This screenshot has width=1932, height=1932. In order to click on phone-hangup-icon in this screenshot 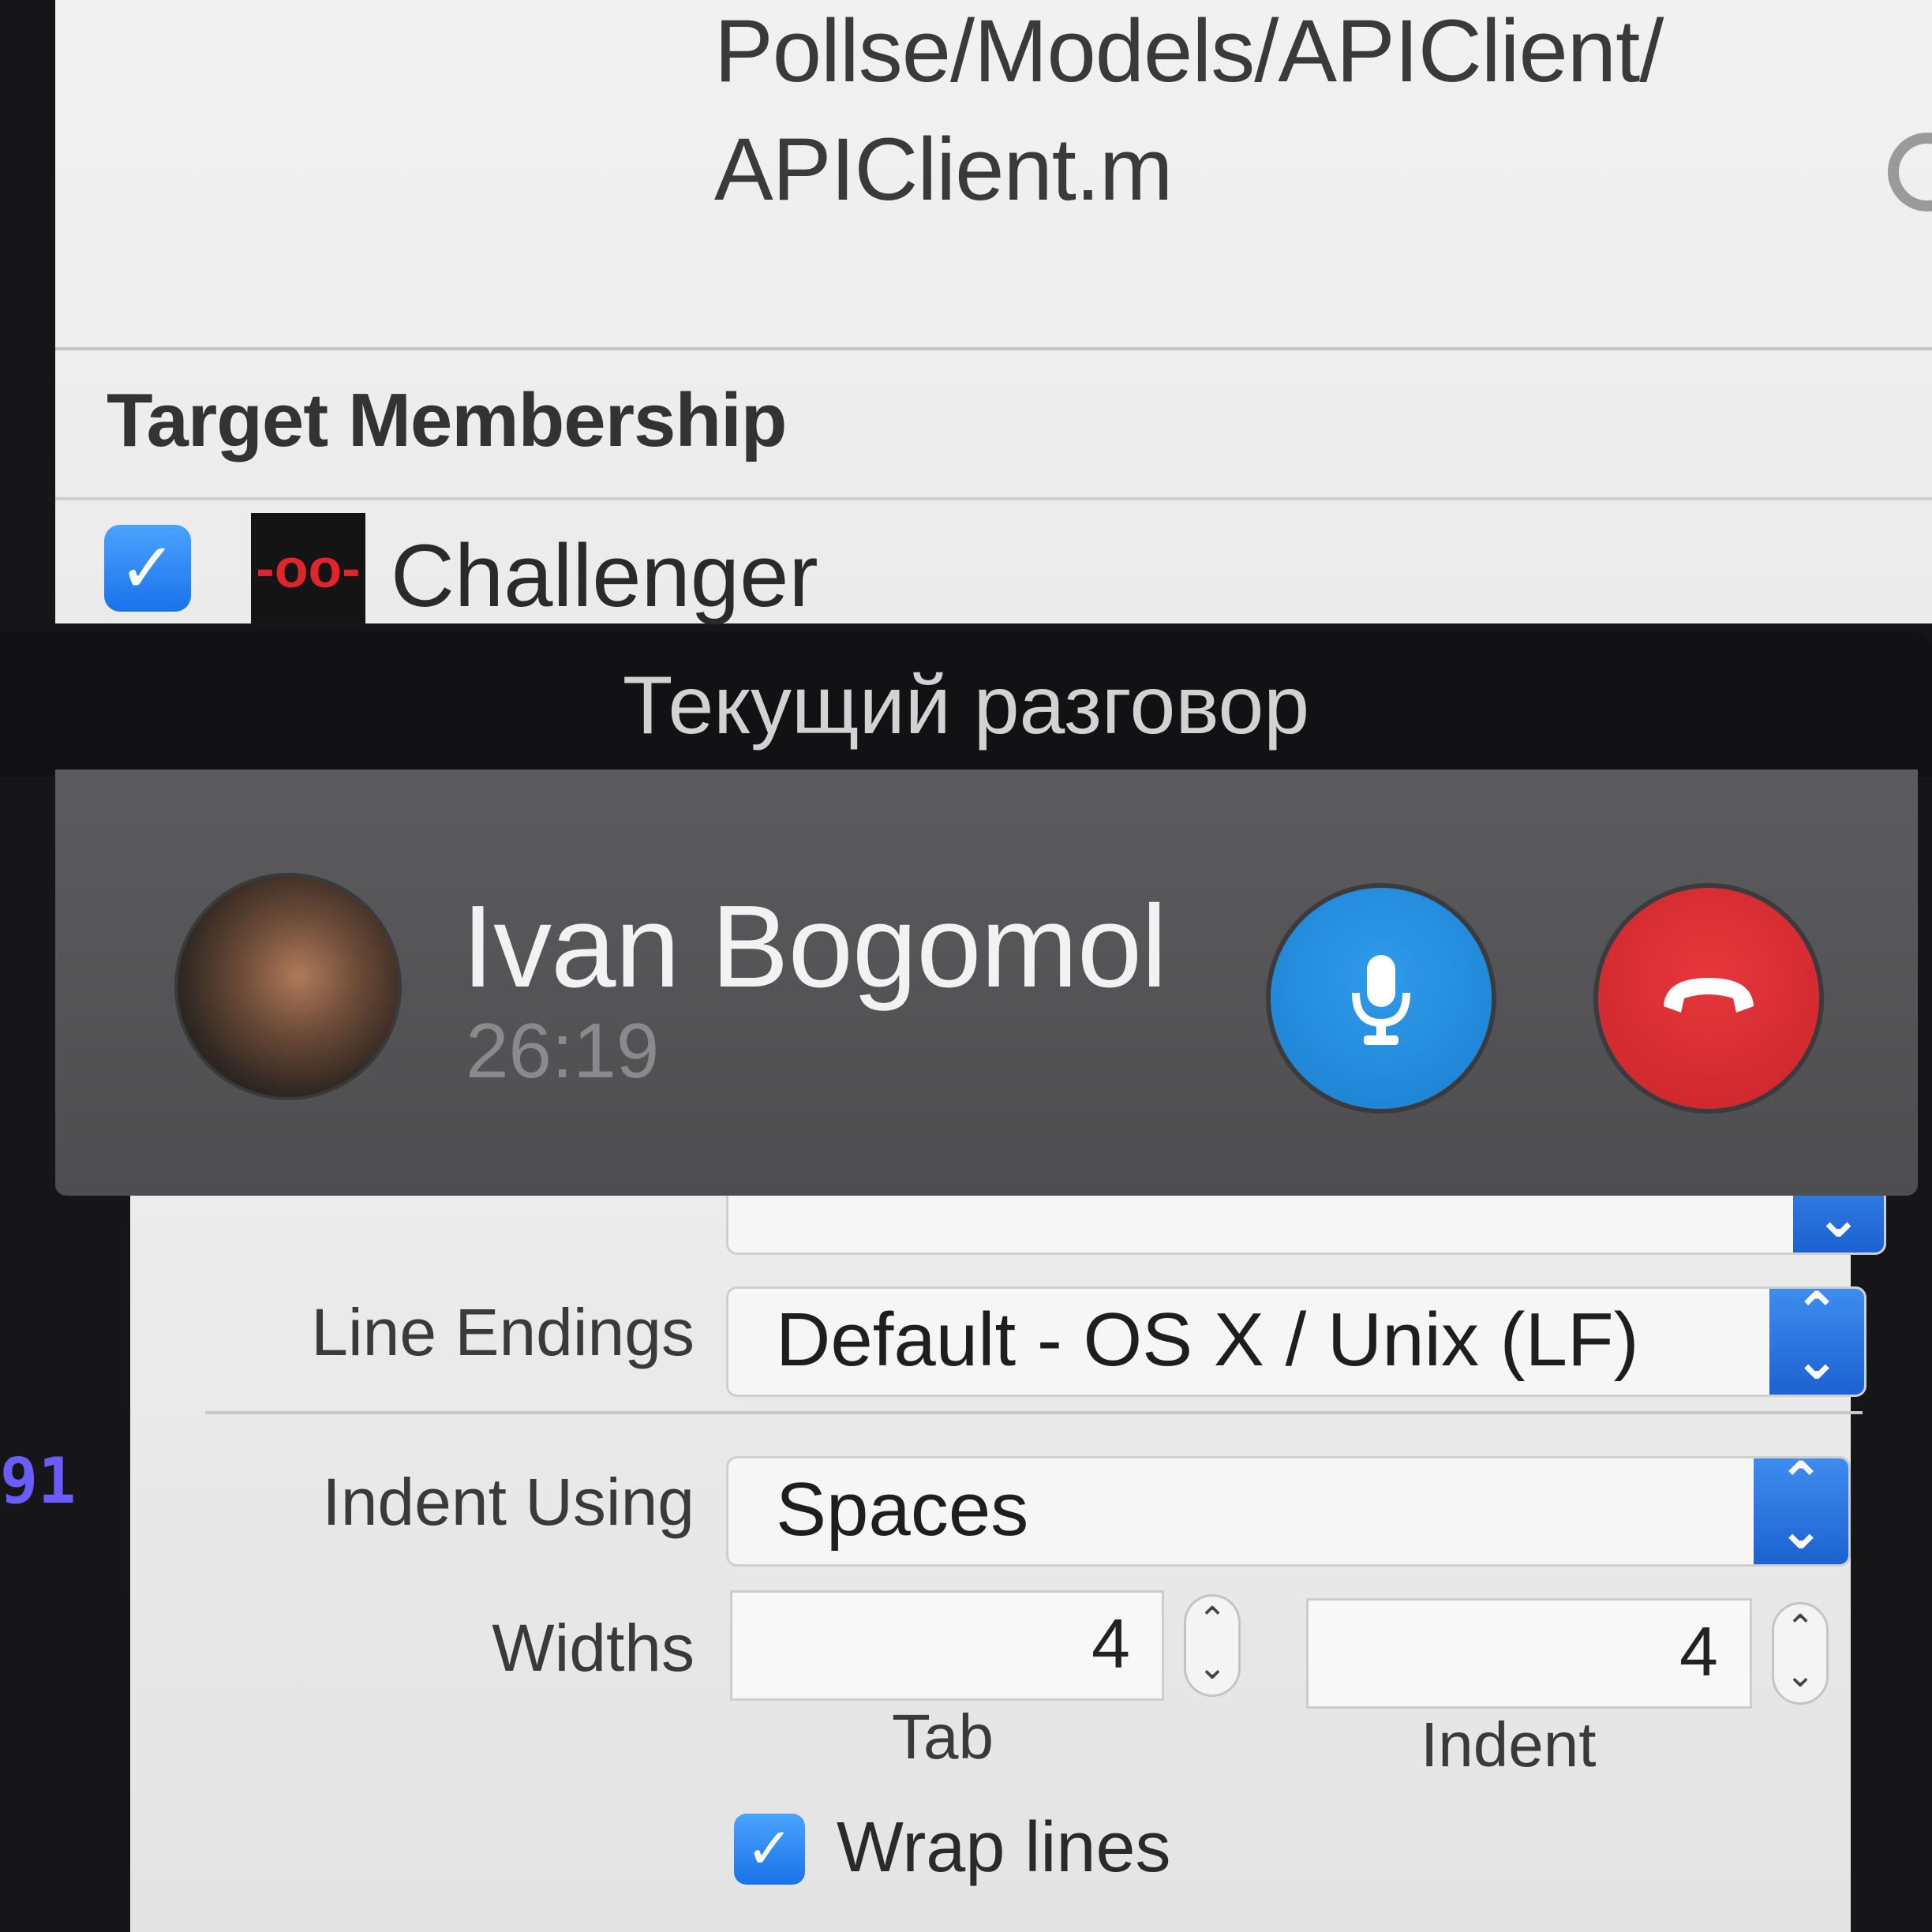, I will do `click(1709, 995)`.